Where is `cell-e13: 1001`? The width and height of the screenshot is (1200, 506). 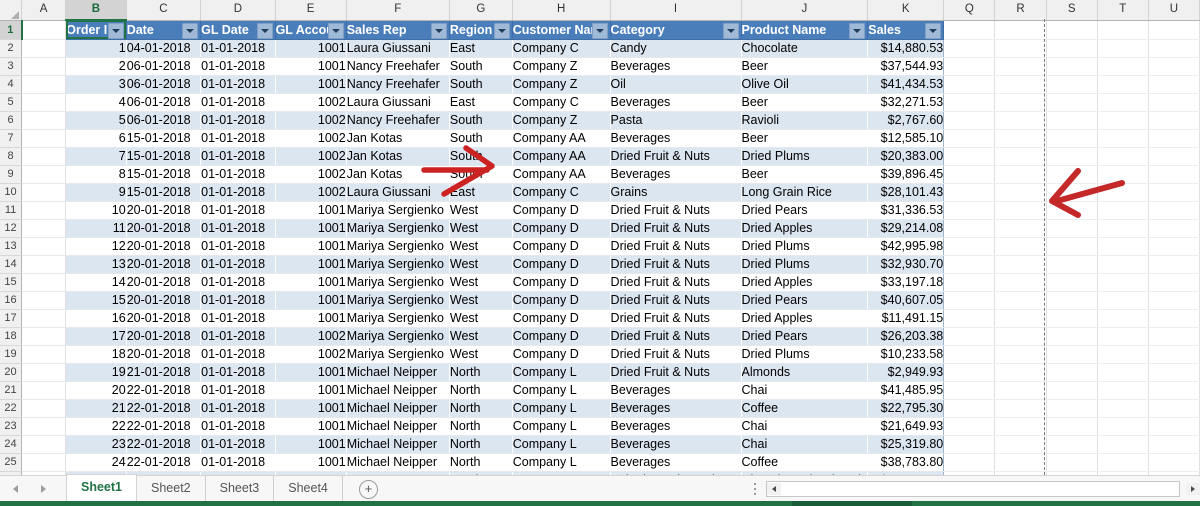
cell-e13: 1001 is located at coordinates (311, 246).